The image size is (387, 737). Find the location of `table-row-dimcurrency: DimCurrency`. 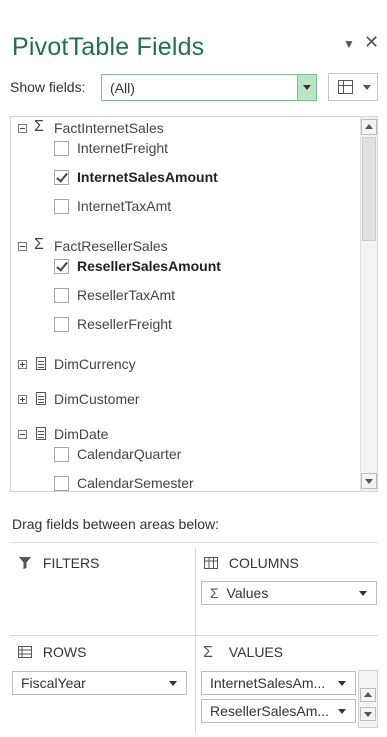

table-row-dimcurrency: DimCurrency is located at coordinates (181, 366).